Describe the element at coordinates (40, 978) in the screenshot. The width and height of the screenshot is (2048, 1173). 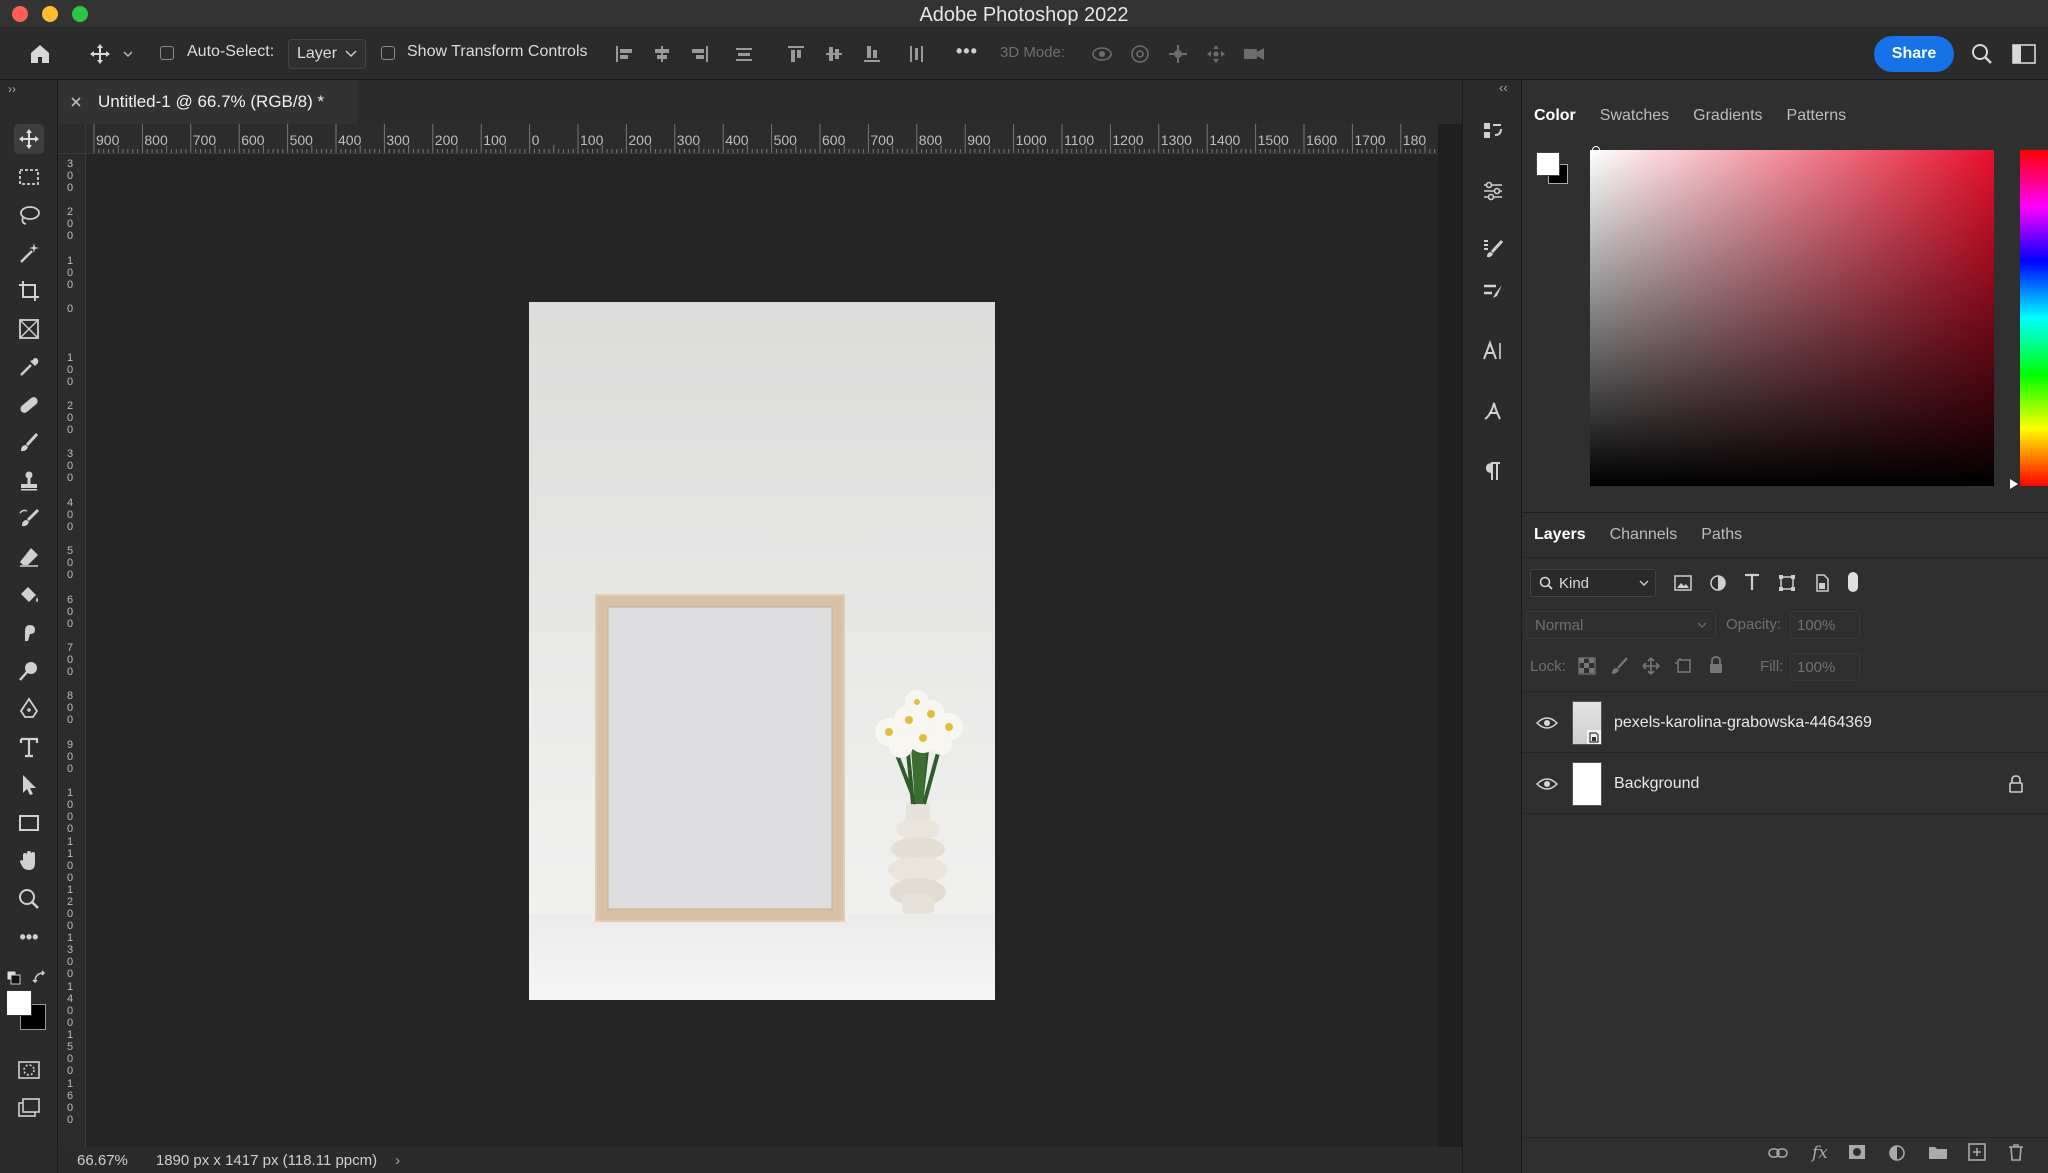
I see `swap-colors-icon` at that location.